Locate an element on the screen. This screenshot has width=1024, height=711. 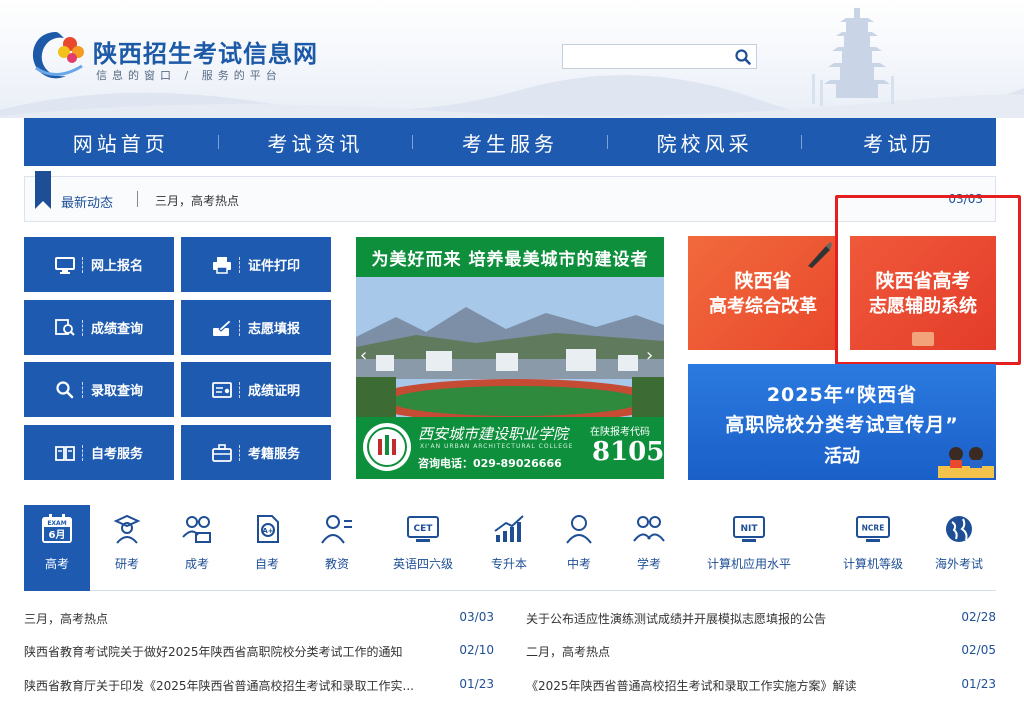
self-study-service-button: 自考服务 is located at coordinates (99, 452).